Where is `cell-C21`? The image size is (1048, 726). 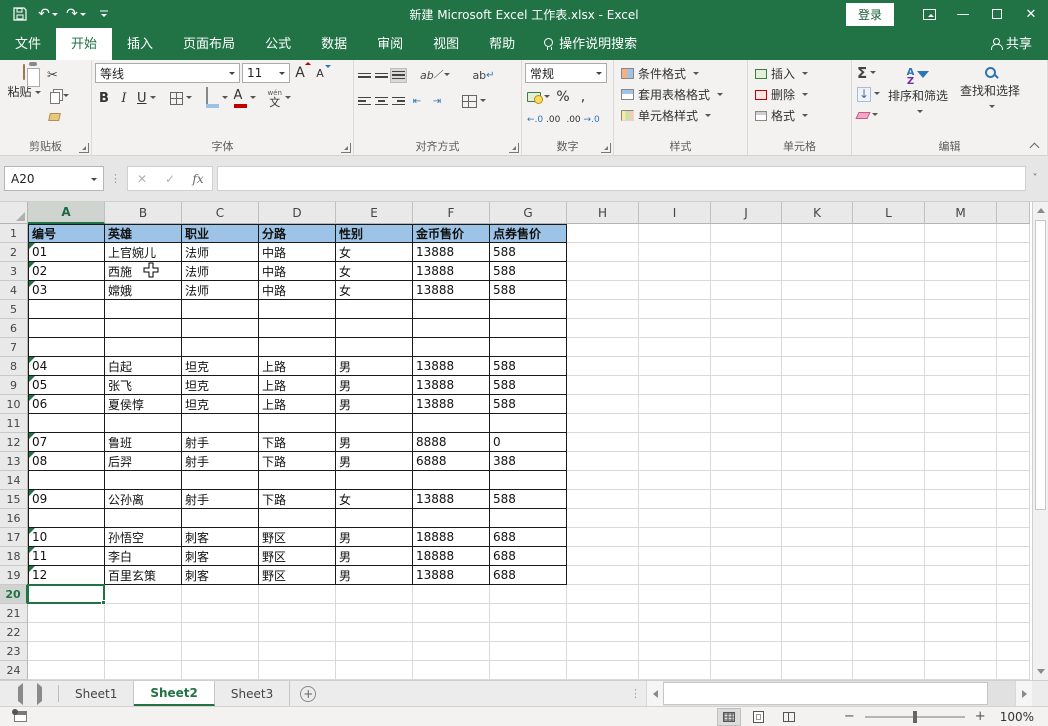
cell-C21 is located at coordinates (220, 613).